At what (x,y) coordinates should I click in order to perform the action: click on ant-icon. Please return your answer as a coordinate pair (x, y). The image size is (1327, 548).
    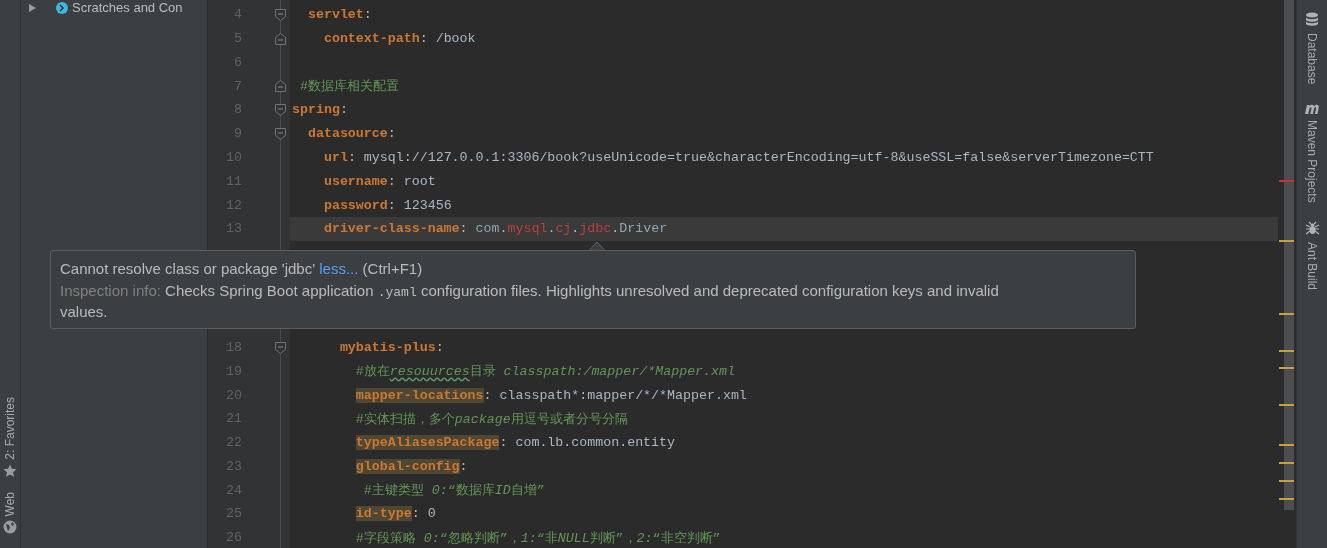
    Looking at the image, I should click on (1312, 229).